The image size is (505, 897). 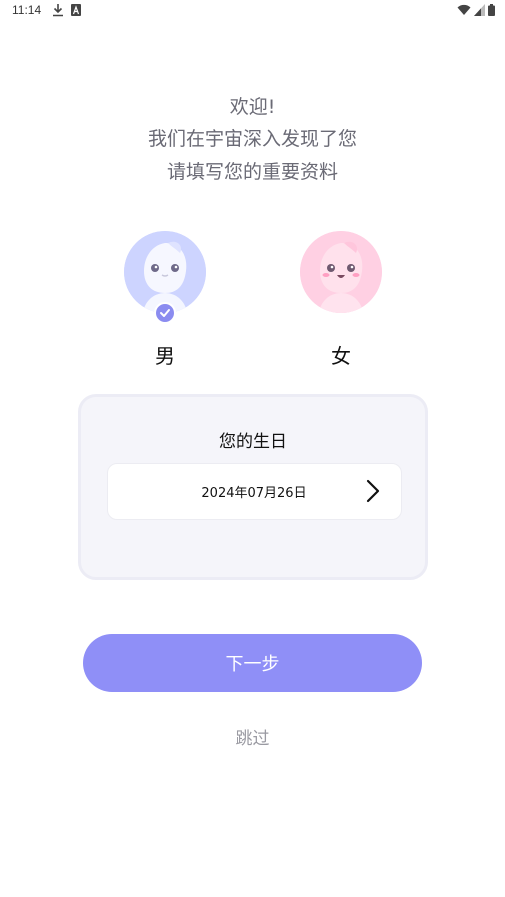 What do you see at coordinates (252, 663) in the screenshot?
I see `next-step-button: 下一步` at bounding box center [252, 663].